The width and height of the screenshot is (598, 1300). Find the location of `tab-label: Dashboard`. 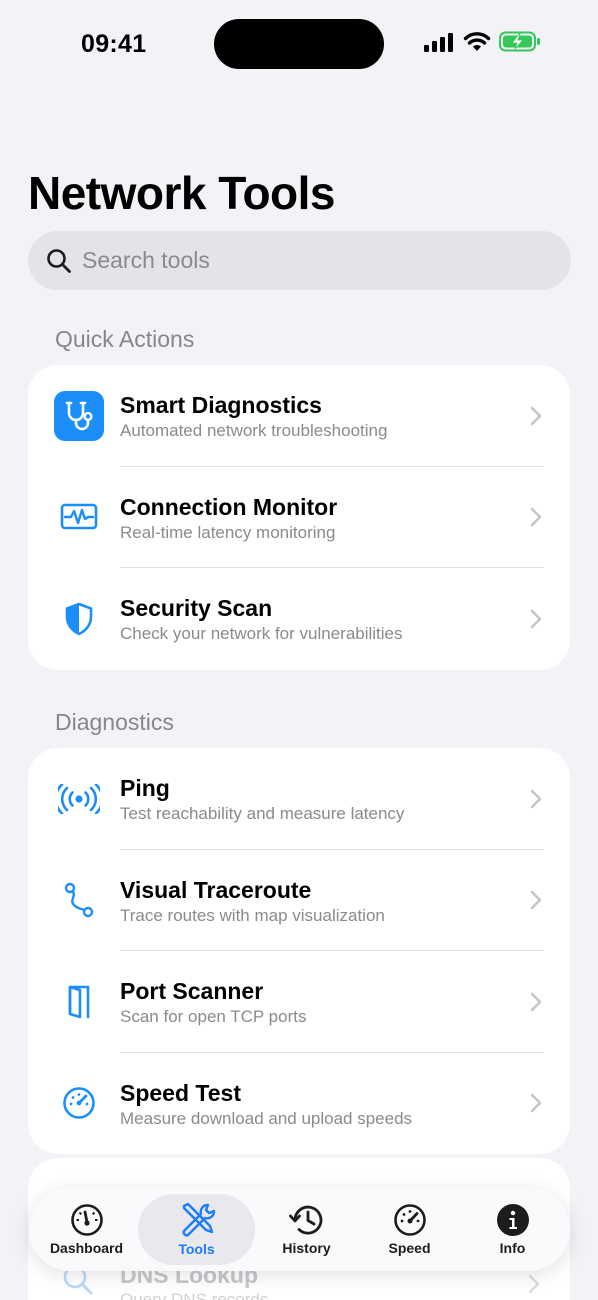

tab-label: Dashboard is located at coordinates (86, 1248).